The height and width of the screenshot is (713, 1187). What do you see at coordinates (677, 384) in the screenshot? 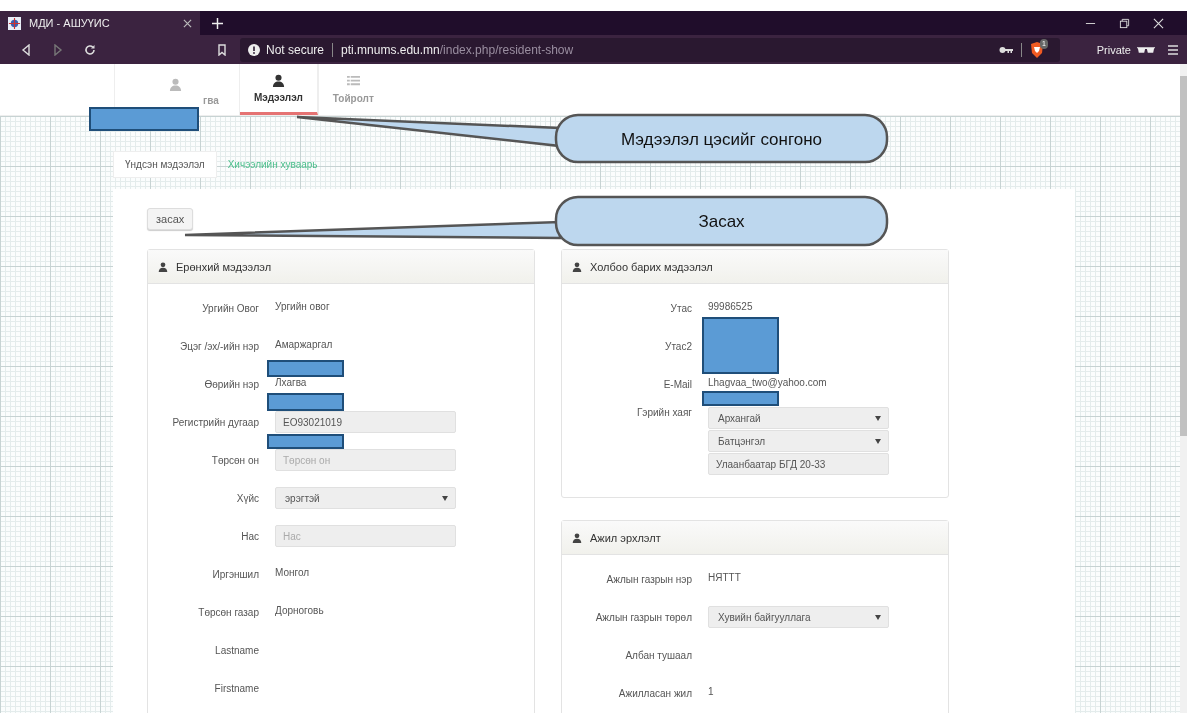
I see `field-label: E-Mail` at bounding box center [677, 384].